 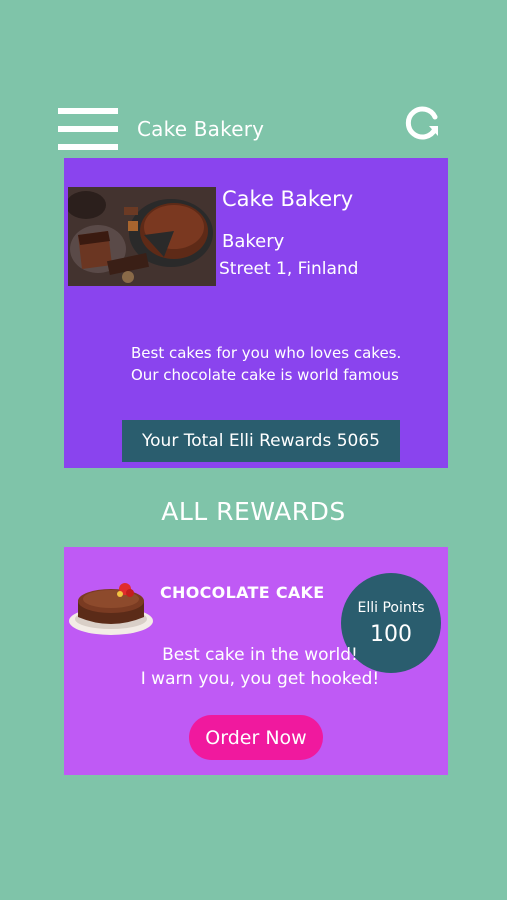 I want to click on bakery-address: Street 1, Finland, so click(x=289, y=269).